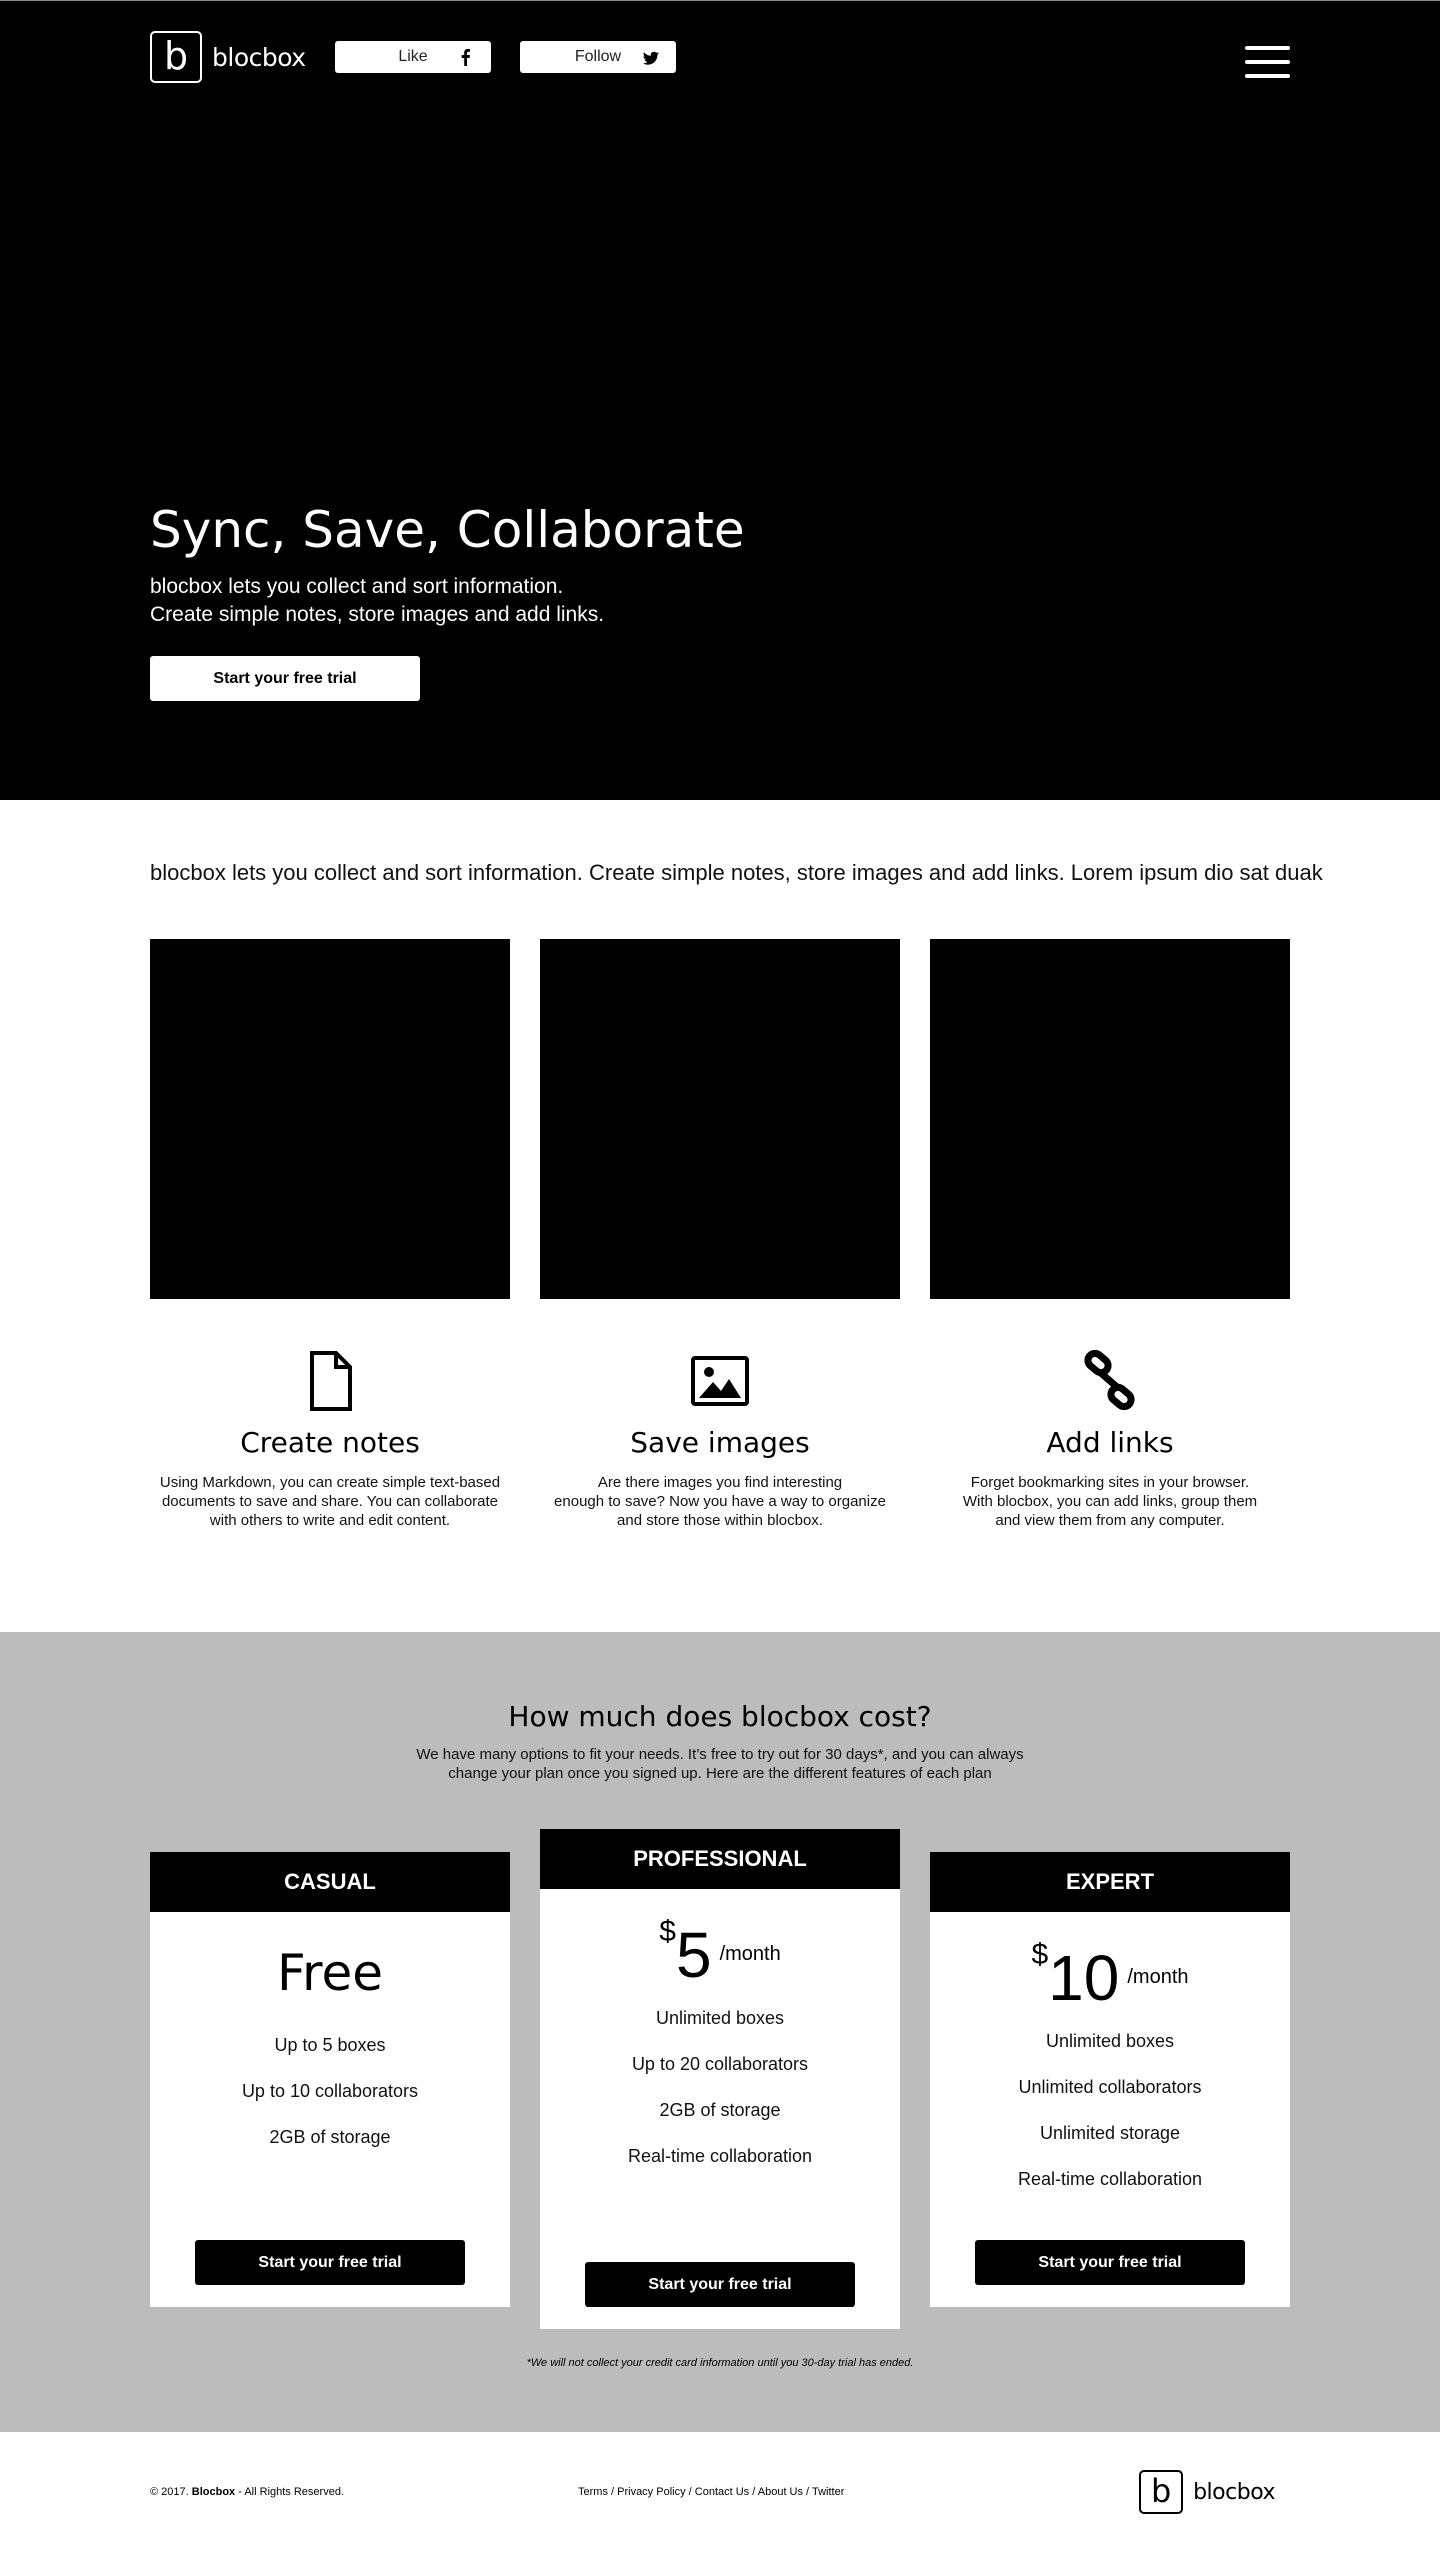 This screenshot has width=1440, height=2549. I want to click on plan-feature: Up to 20 collaborators, so click(720, 2064).